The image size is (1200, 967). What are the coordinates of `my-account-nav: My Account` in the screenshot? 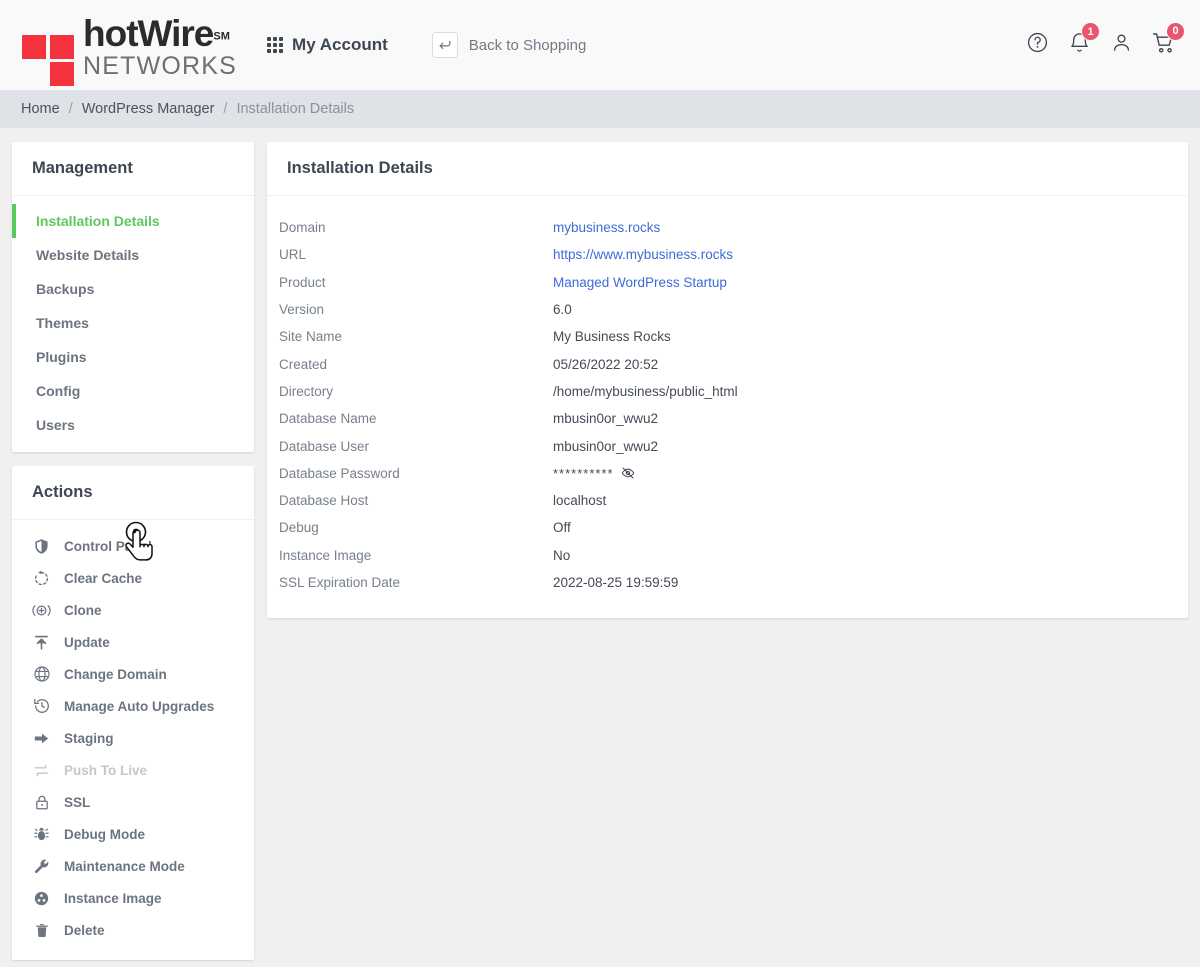 It's located at (327, 45).